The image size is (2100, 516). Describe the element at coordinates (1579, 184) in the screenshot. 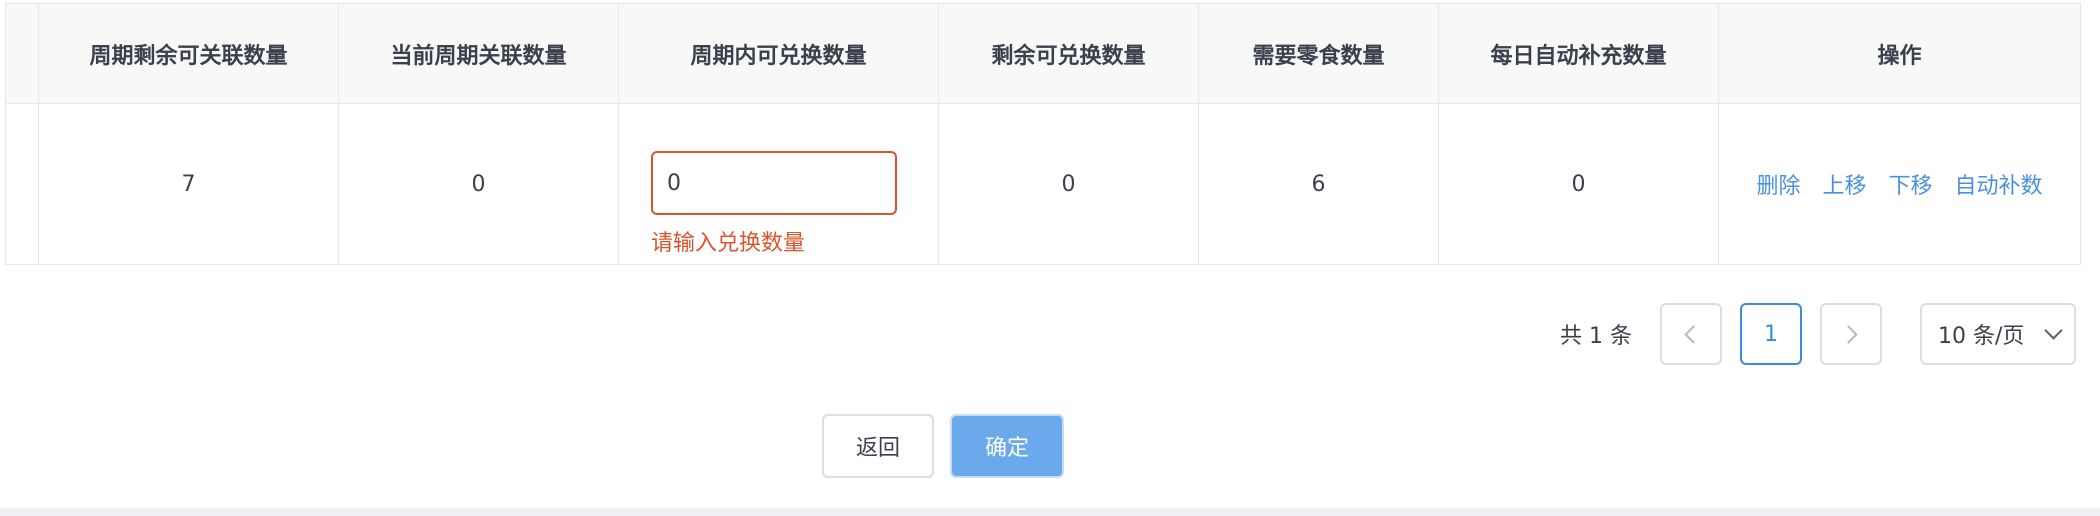

I see `cell-daily-auto-refill: 0` at that location.